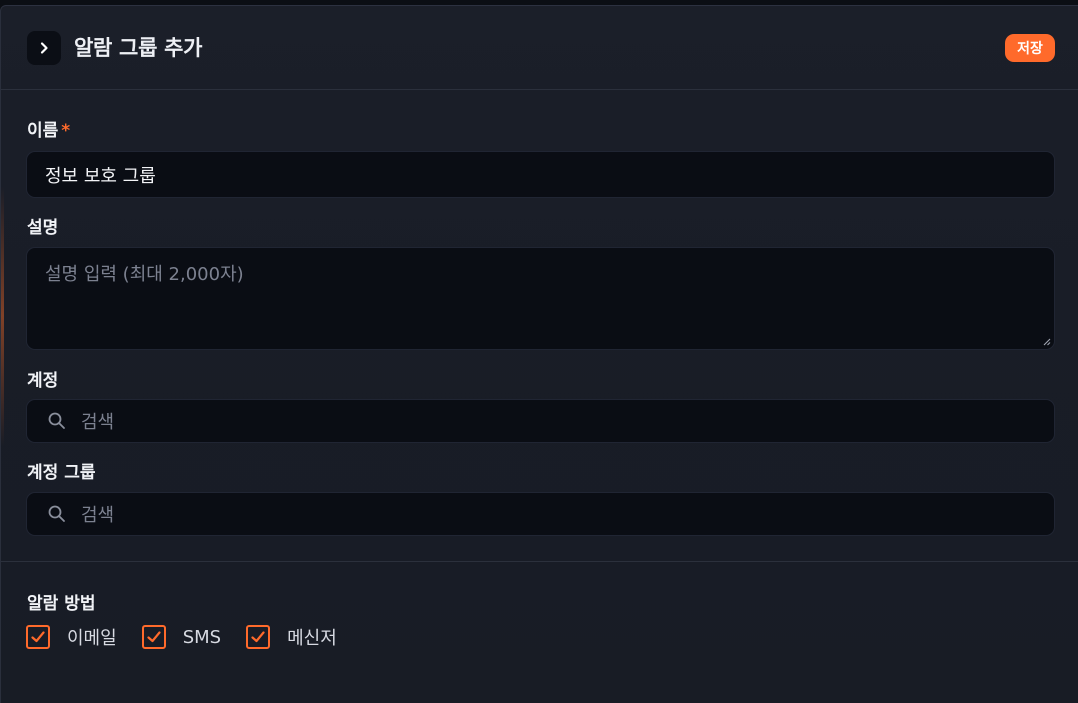 This screenshot has height=703, width=1078. I want to click on name-field-label: 이름 *, so click(48, 128).